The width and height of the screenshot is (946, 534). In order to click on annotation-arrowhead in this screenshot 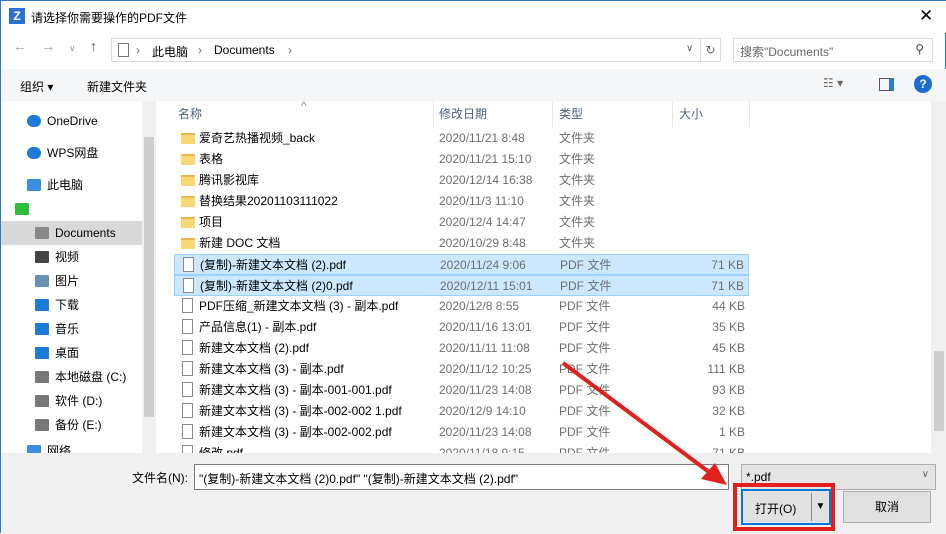, I will do `click(714, 474)`.